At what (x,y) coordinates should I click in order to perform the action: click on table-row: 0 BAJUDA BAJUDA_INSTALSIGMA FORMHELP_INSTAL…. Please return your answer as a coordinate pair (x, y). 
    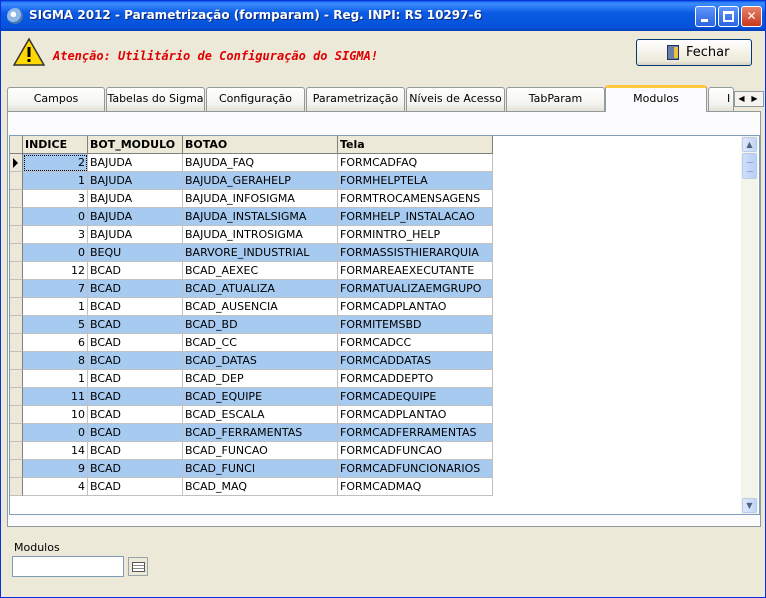
    Looking at the image, I should click on (251, 217).